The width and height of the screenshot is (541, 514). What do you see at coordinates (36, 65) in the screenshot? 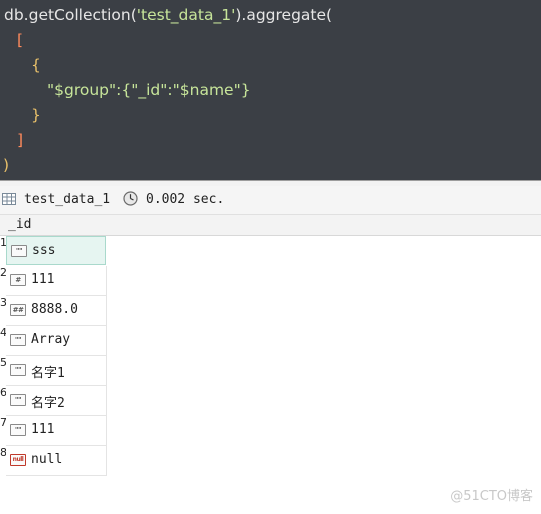
I see `code-line-3: {` at bounding box center [36, 65].